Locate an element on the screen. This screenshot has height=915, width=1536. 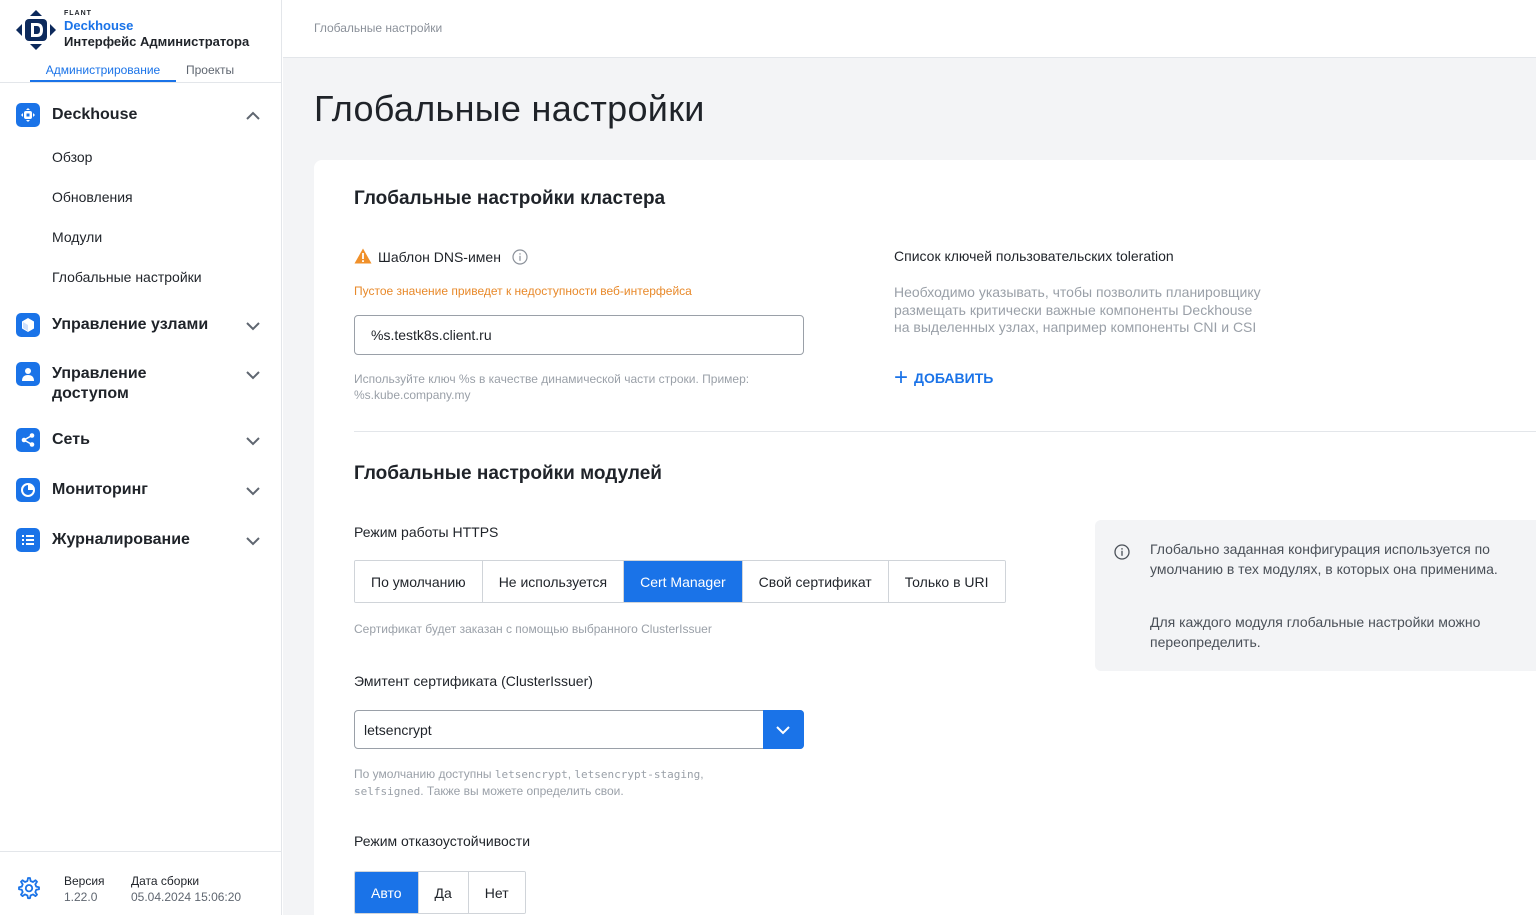
build-date-label: Дата сборки is located at coordinates (165, 881).